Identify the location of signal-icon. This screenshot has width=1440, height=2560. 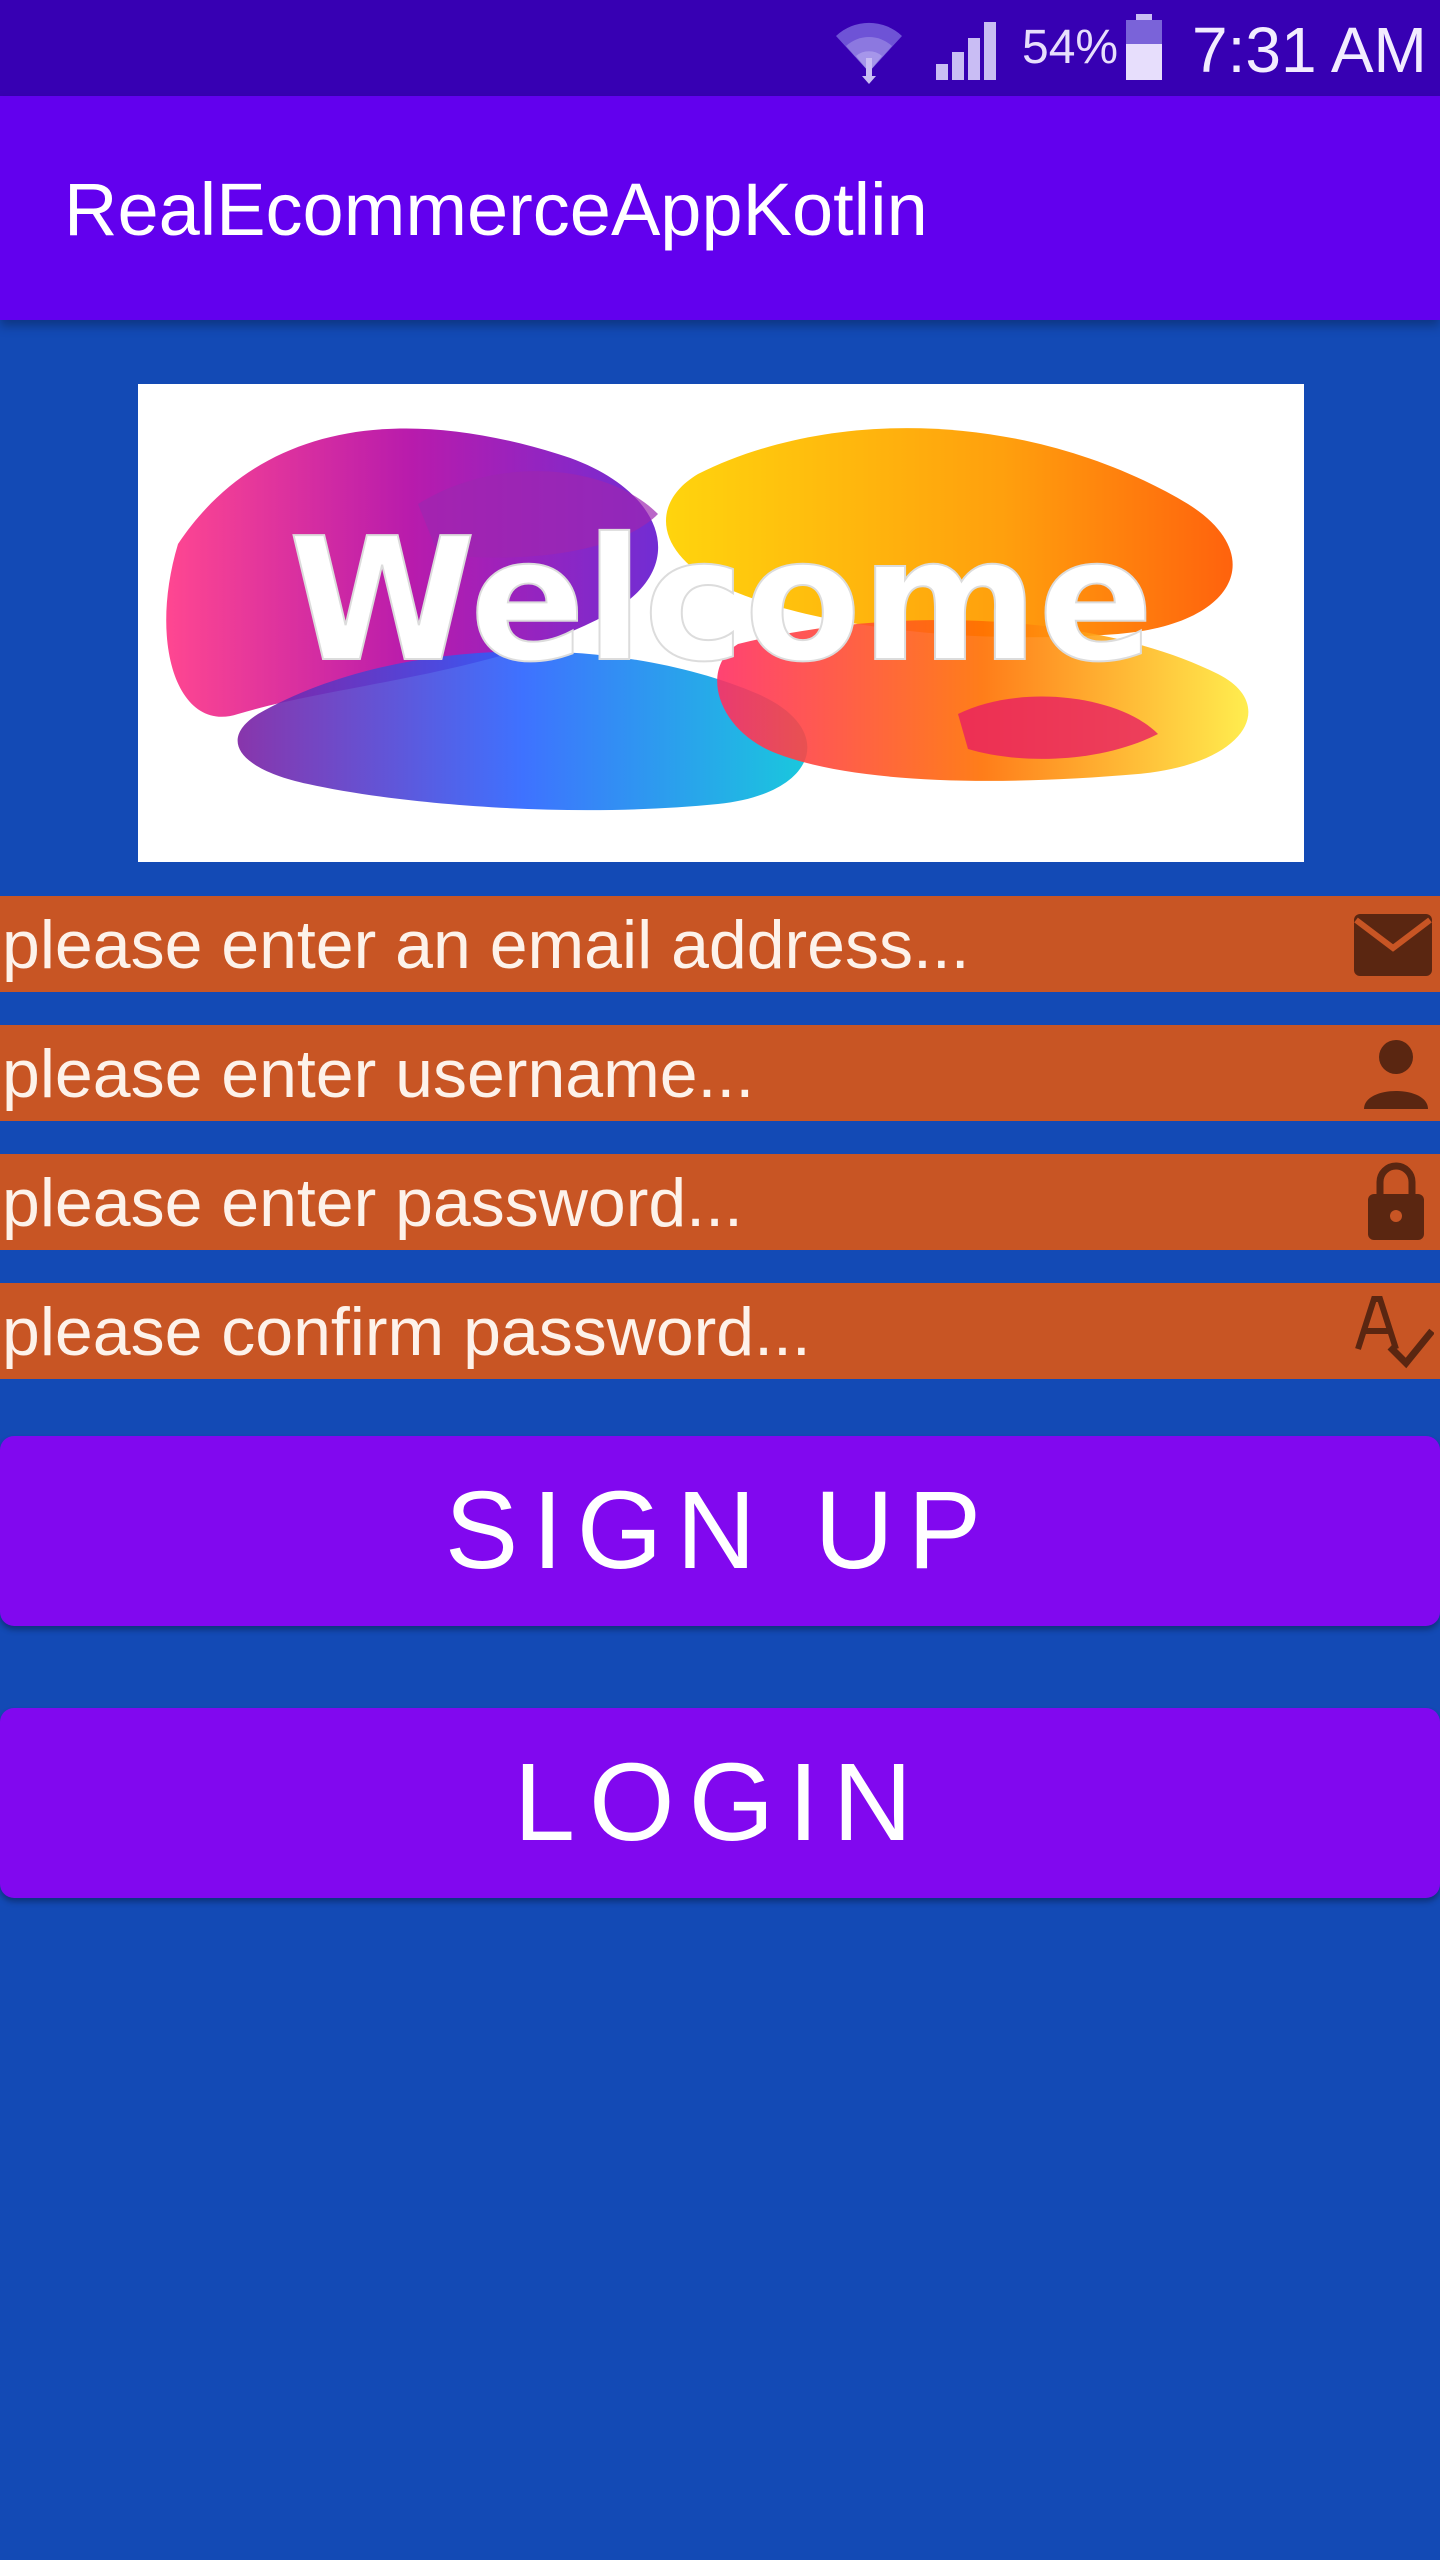
(966, 51).